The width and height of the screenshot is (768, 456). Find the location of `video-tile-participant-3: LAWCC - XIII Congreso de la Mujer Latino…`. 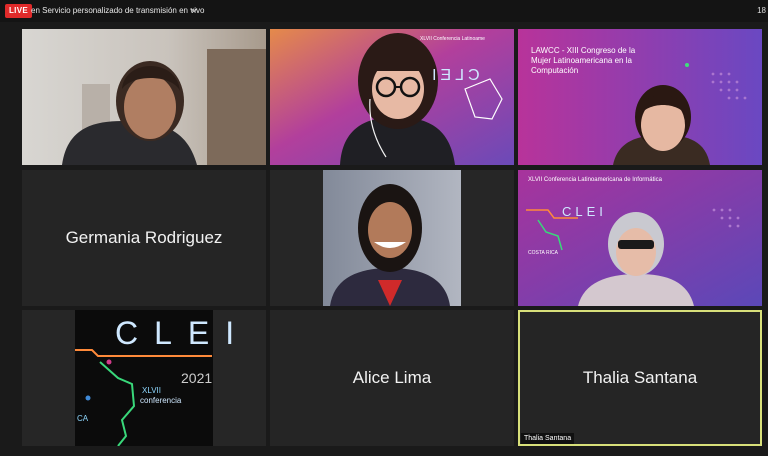

video-tile-participant-3: LAWCC - XIII Congreso de la Mujer Latino… is located at coordinates (640, 97).